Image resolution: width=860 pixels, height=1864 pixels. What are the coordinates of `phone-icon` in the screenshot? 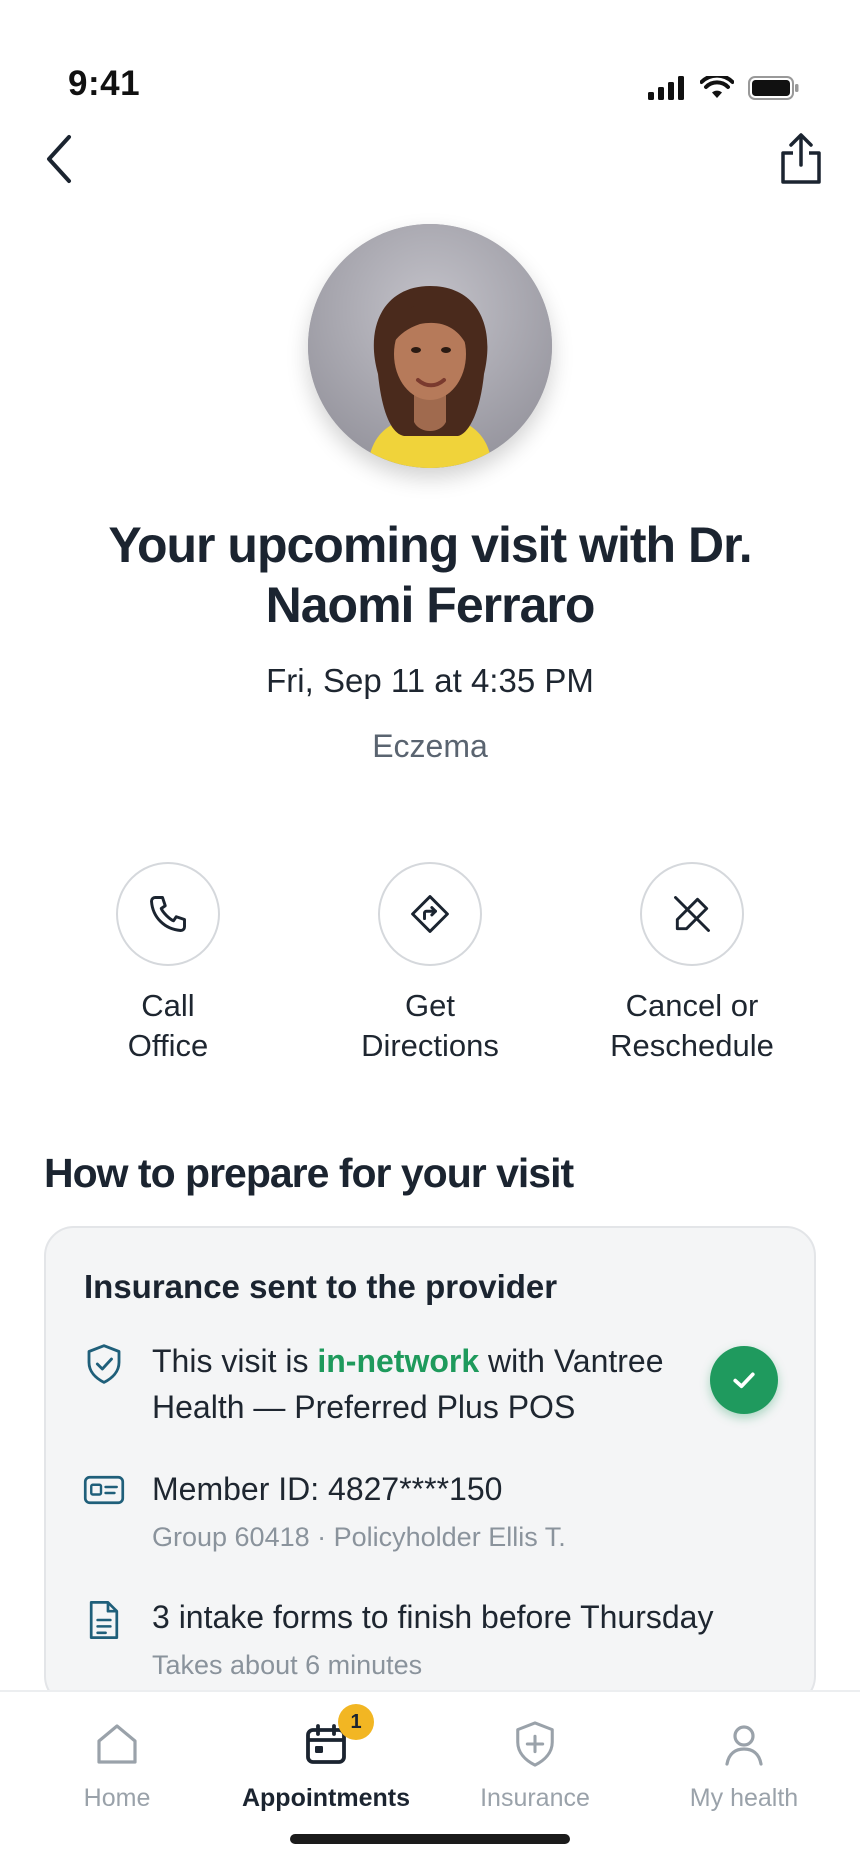 It's located at (168, 914).